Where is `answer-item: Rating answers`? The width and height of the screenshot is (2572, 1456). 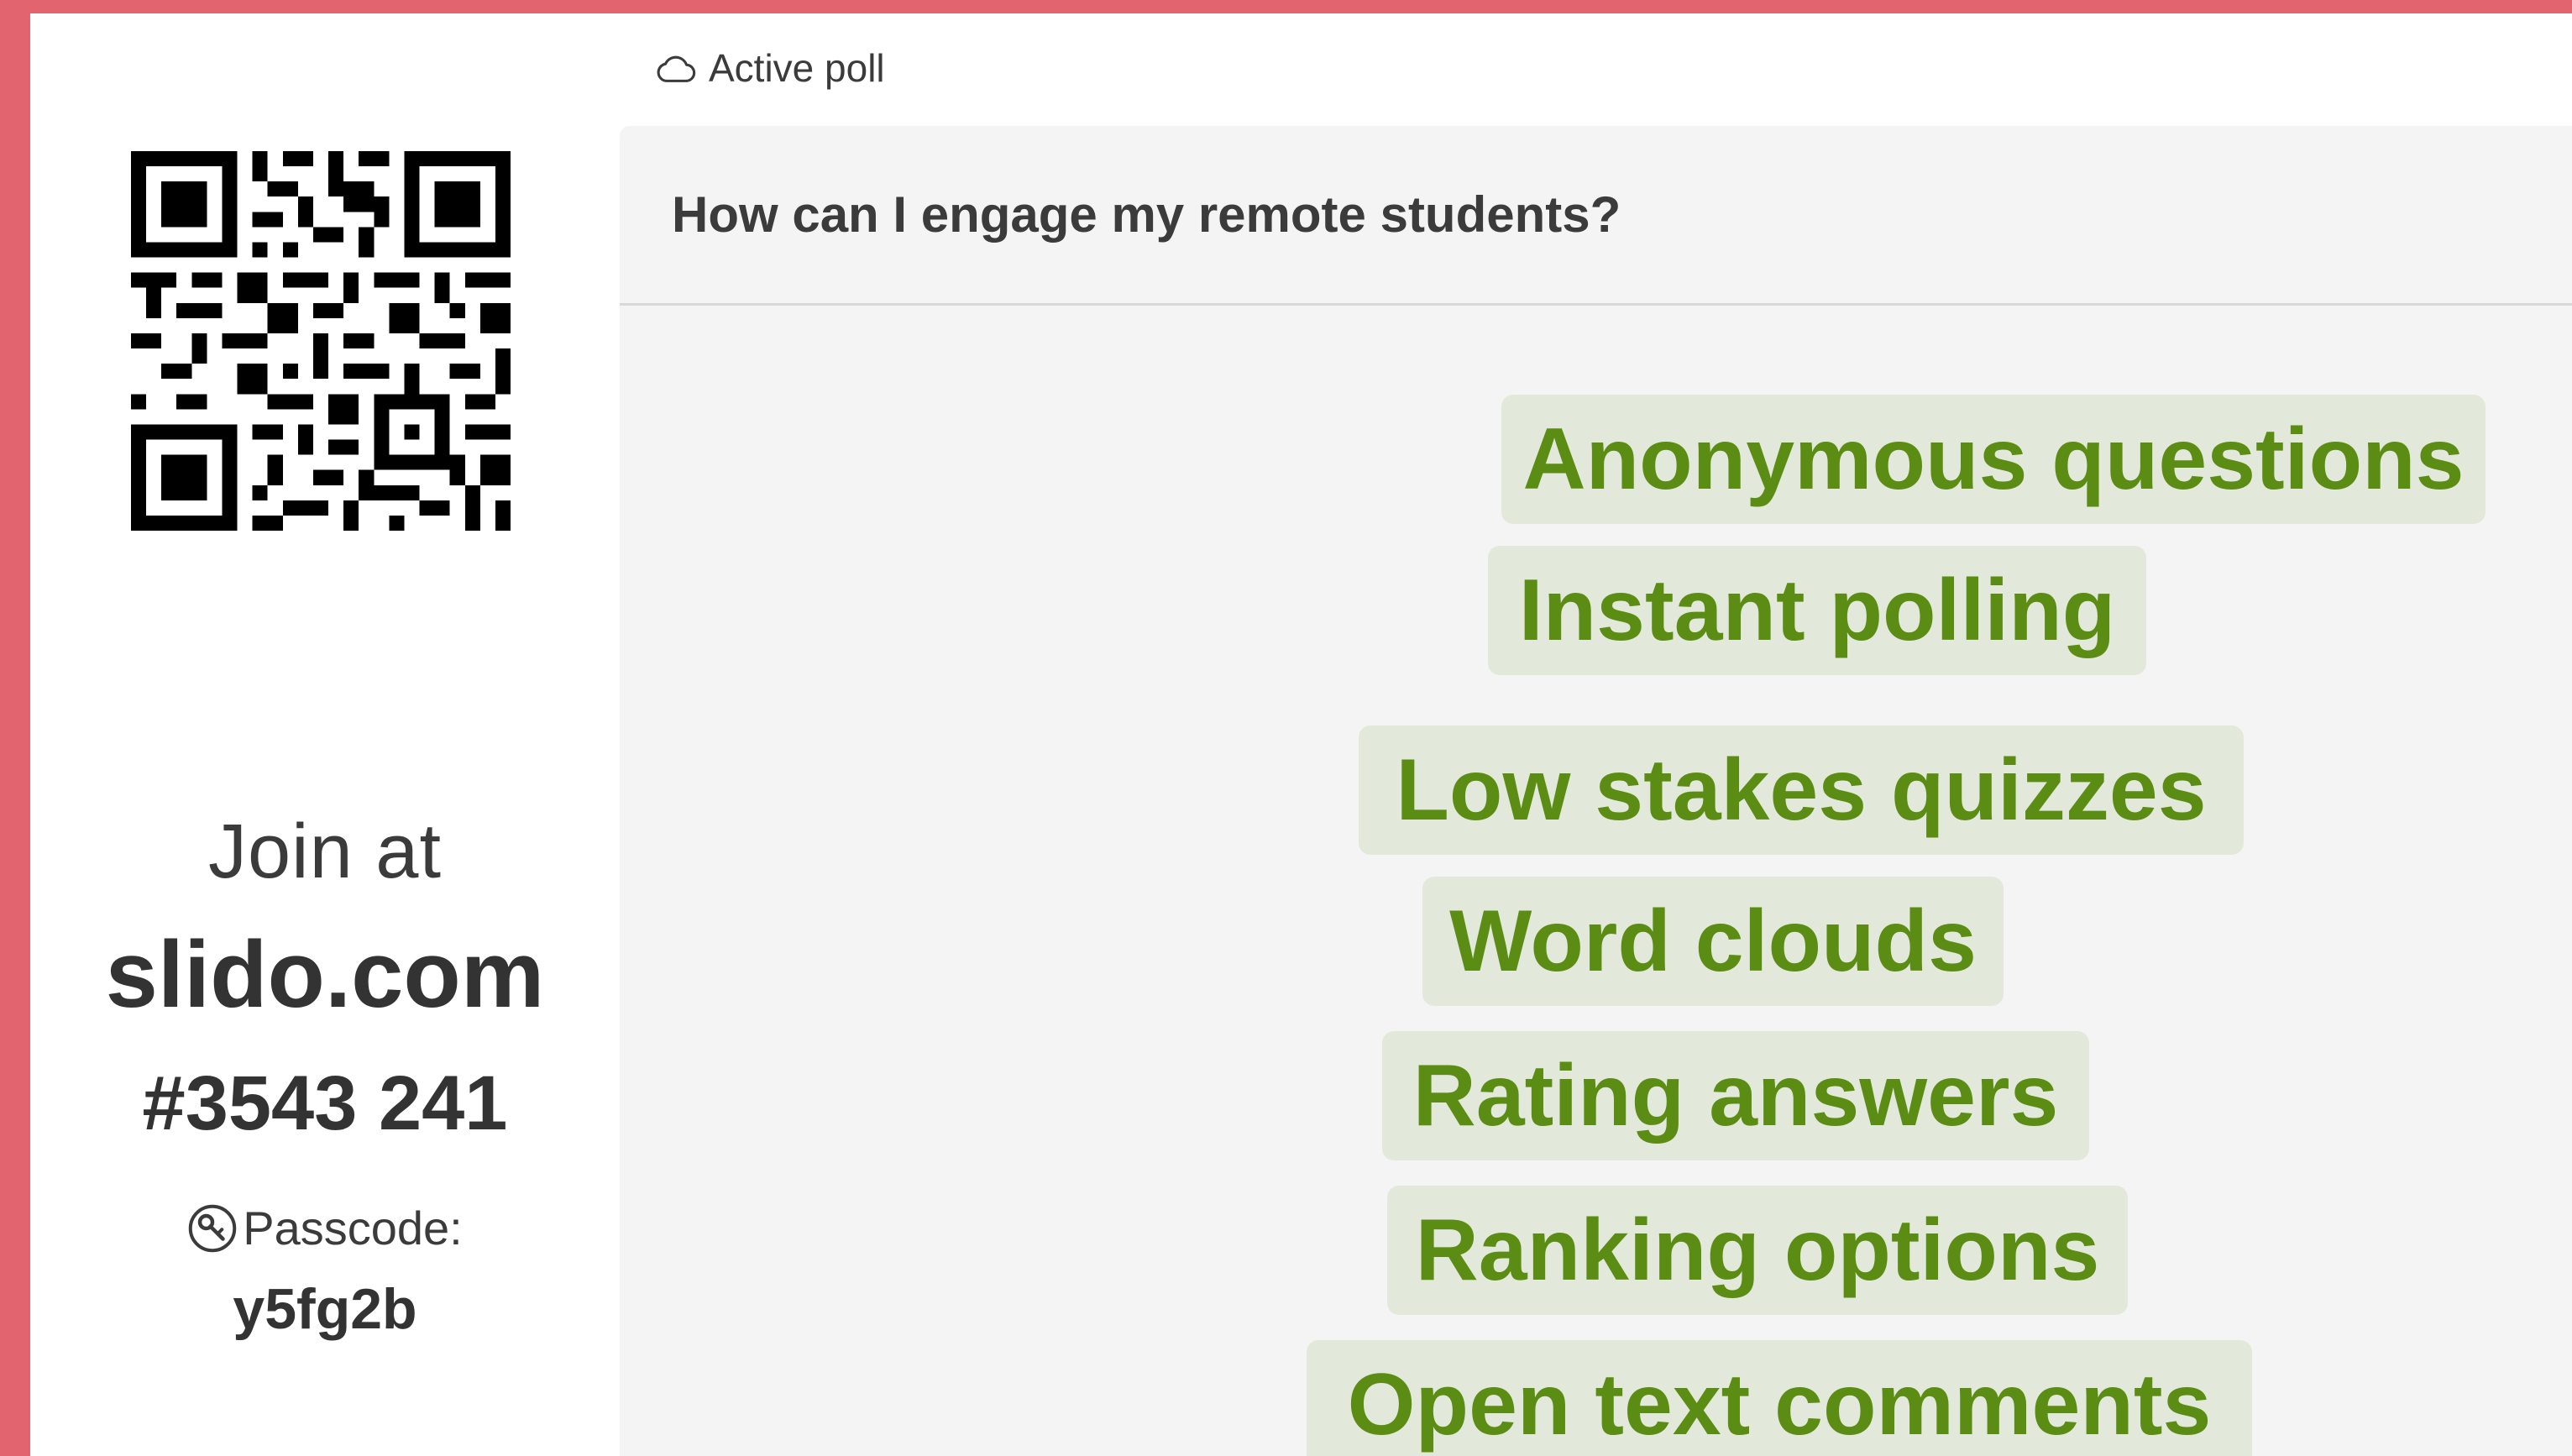 answer-item: Rating answers is located at coordinates (1735, 1095).